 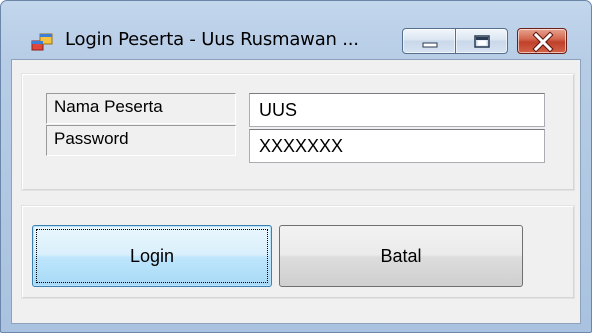 I want to click on batal-button-label: Batal, so click(x=401, y=255).